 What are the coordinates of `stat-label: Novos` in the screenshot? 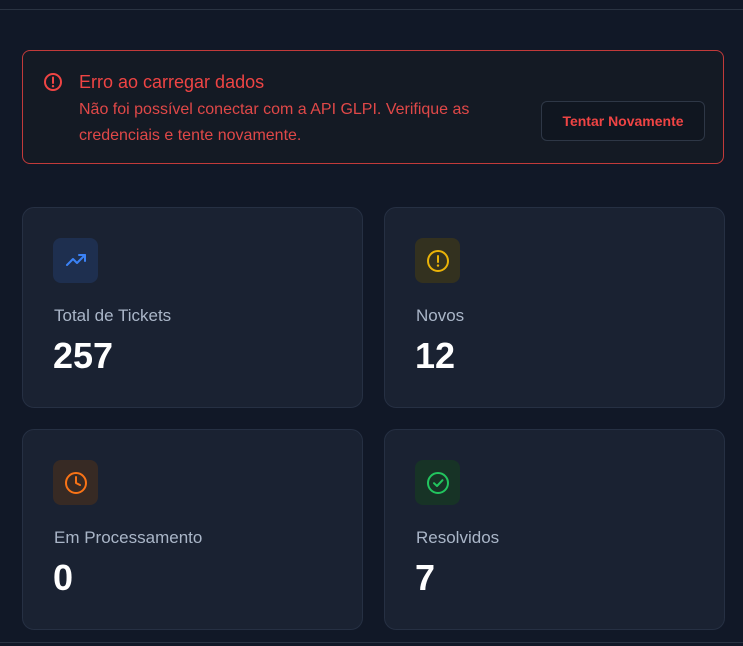 It's located at (440, 315).